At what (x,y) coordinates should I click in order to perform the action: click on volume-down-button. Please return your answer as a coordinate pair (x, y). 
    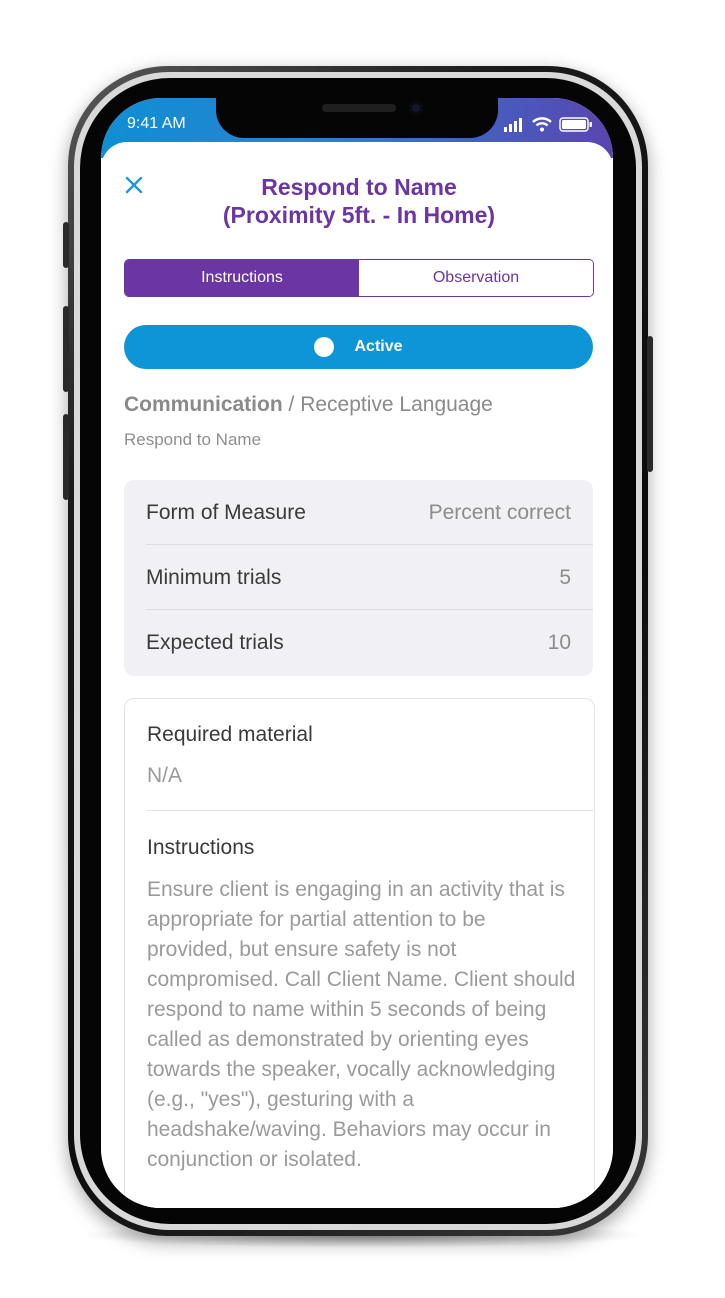
    Looking at the image, I should click on (66, 457).